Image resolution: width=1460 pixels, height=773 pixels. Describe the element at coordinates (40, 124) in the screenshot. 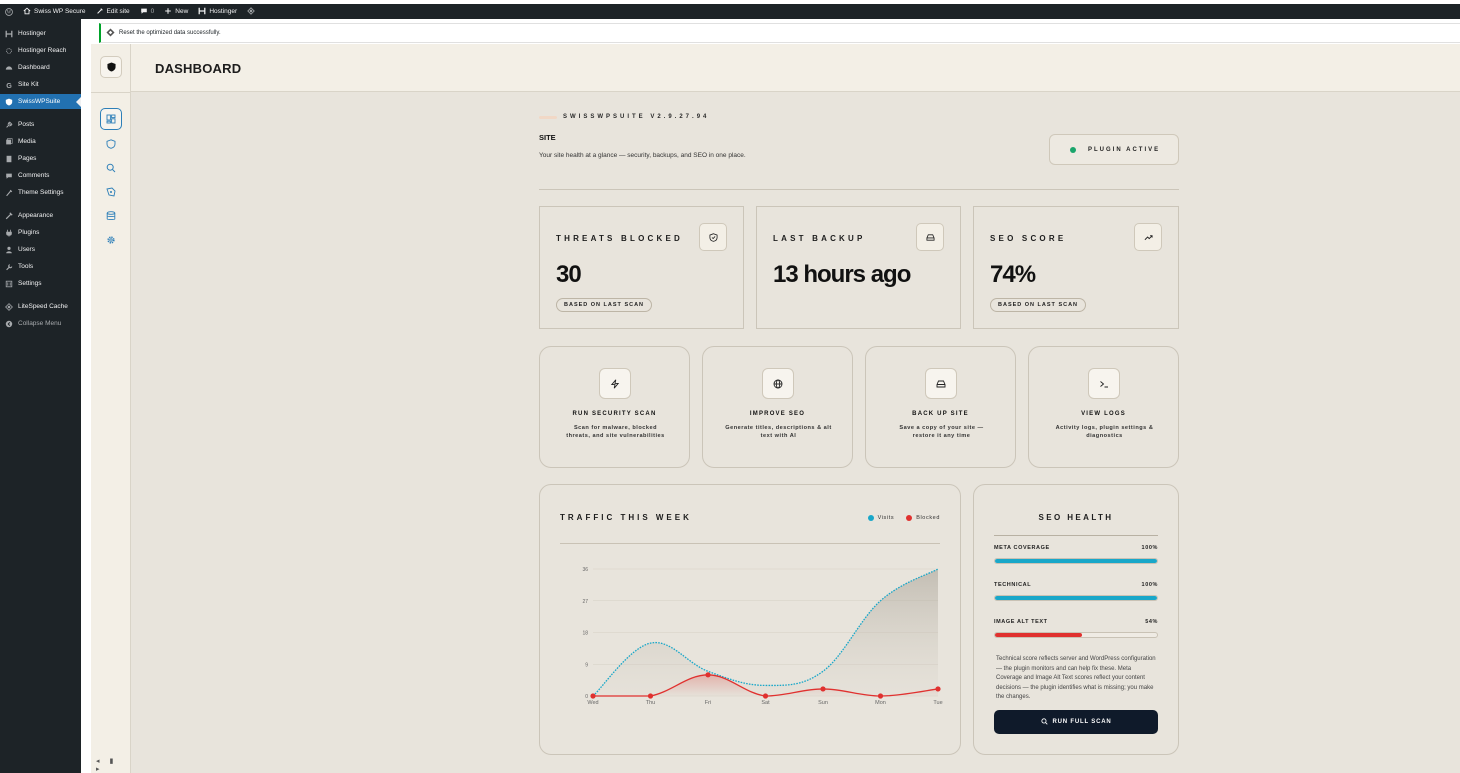

I see `menu-item-posts: Posts` at that location.